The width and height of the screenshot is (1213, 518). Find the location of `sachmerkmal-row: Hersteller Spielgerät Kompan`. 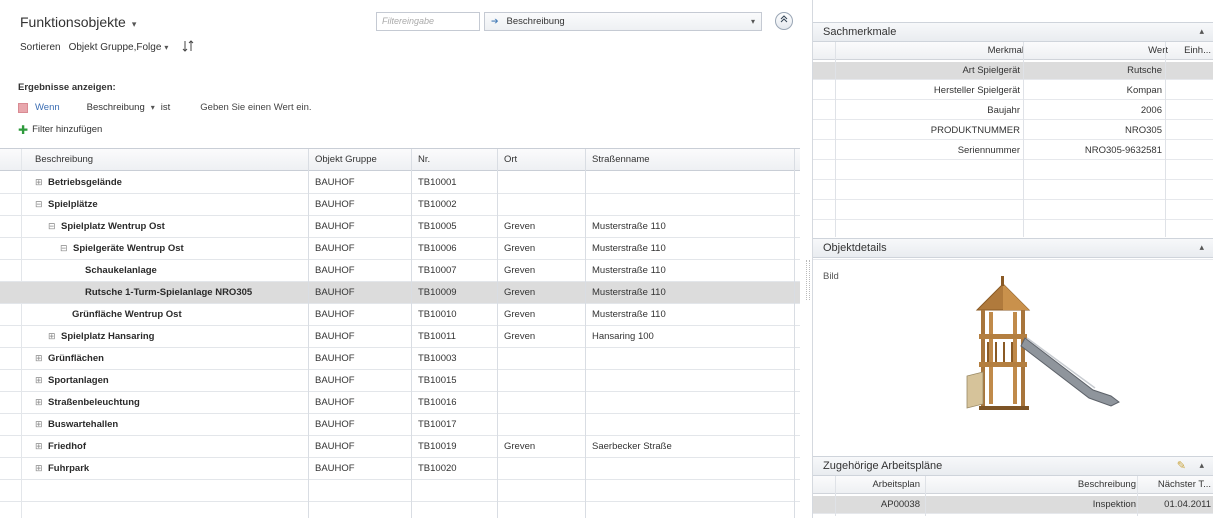

sachmerkmal-row: Hersteller Spielgerät Kompan is located at coordinates (1013, 91).